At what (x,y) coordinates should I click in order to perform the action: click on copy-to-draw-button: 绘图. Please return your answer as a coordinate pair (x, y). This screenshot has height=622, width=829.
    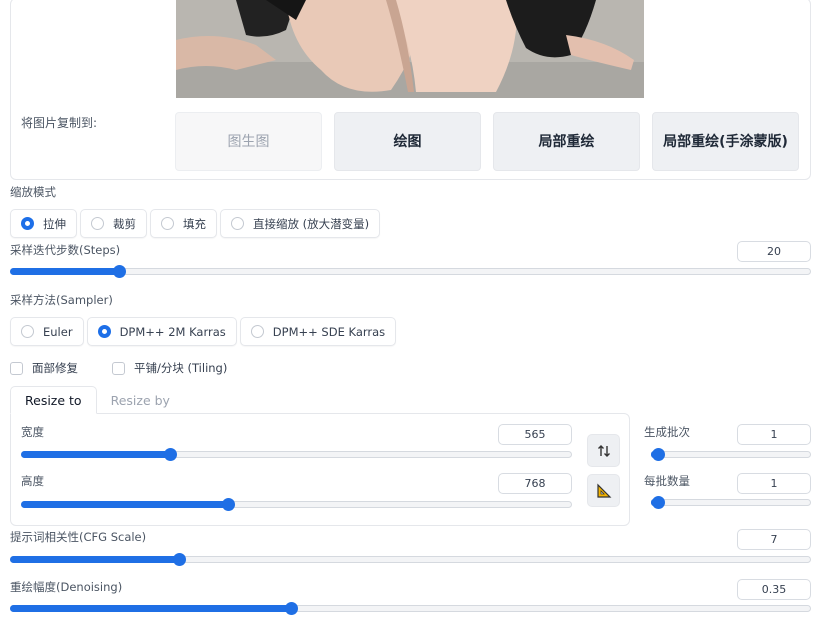
    Looking at the image, I should click on (407, 141).